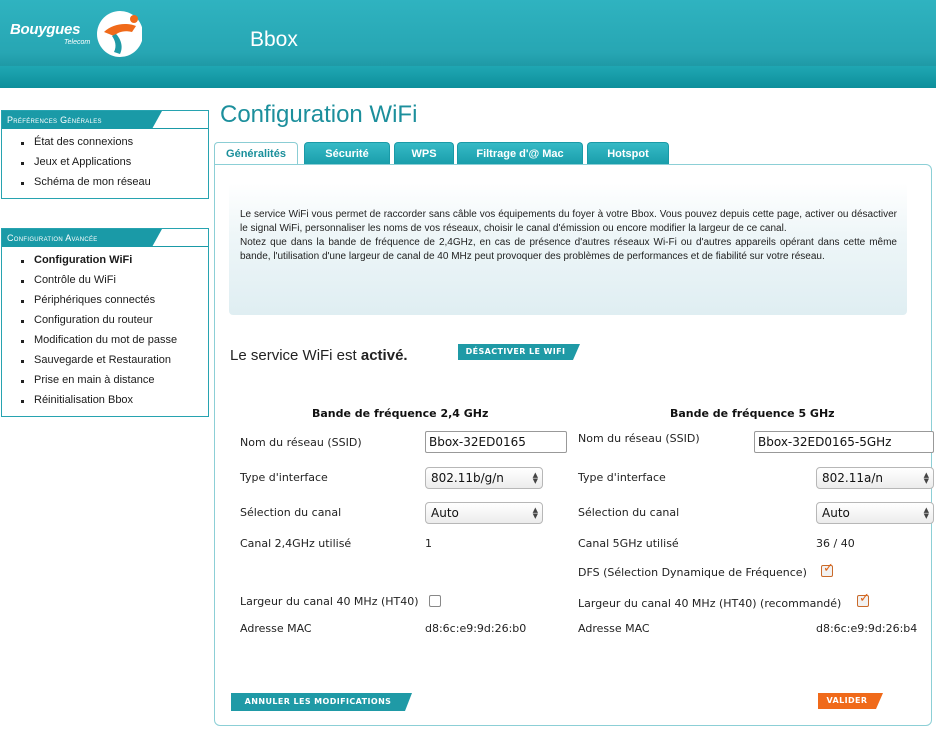 The height and width of the screenshot is (729, 936). What do you see at coordinates (519, 352) in the screenshot?
I see `deactivate-wifi-button: DÉSACTIVER LE WIFI` at bounding box center [519, 352].